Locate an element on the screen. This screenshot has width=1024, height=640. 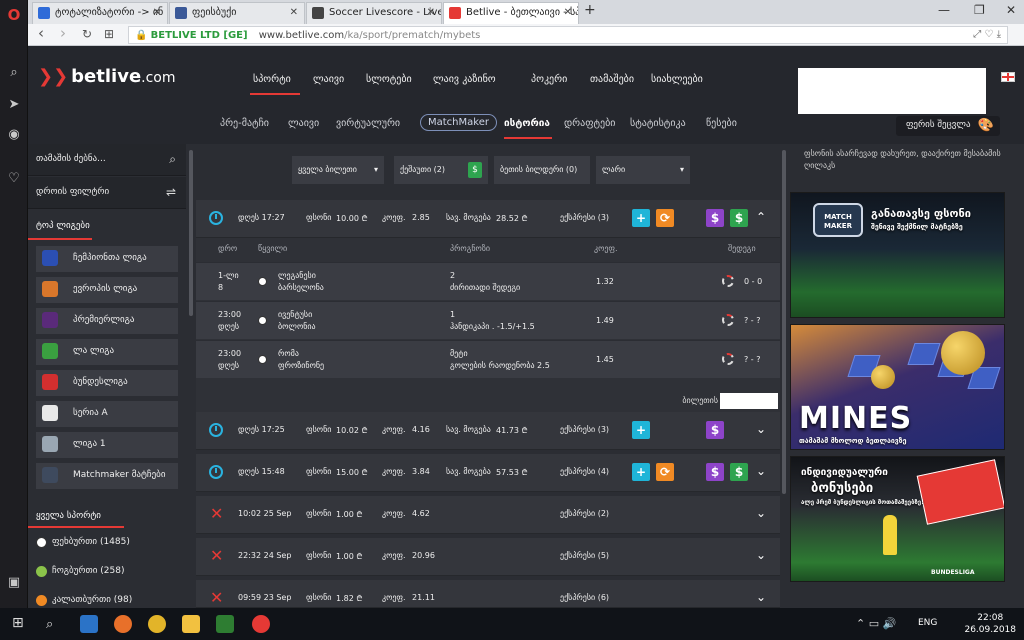
nav-slots: სლოტები is located at coordinates (389, 79).